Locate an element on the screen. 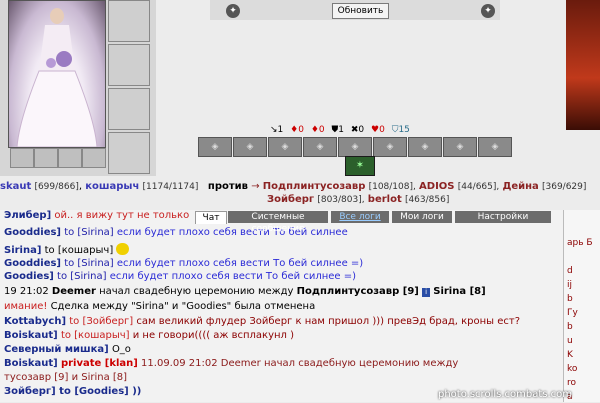 Image resolution: width=600 pixels, height=403 pixels. chat-line: Зойберг] to [Goodies] )) is located at coordinates (72, 392).